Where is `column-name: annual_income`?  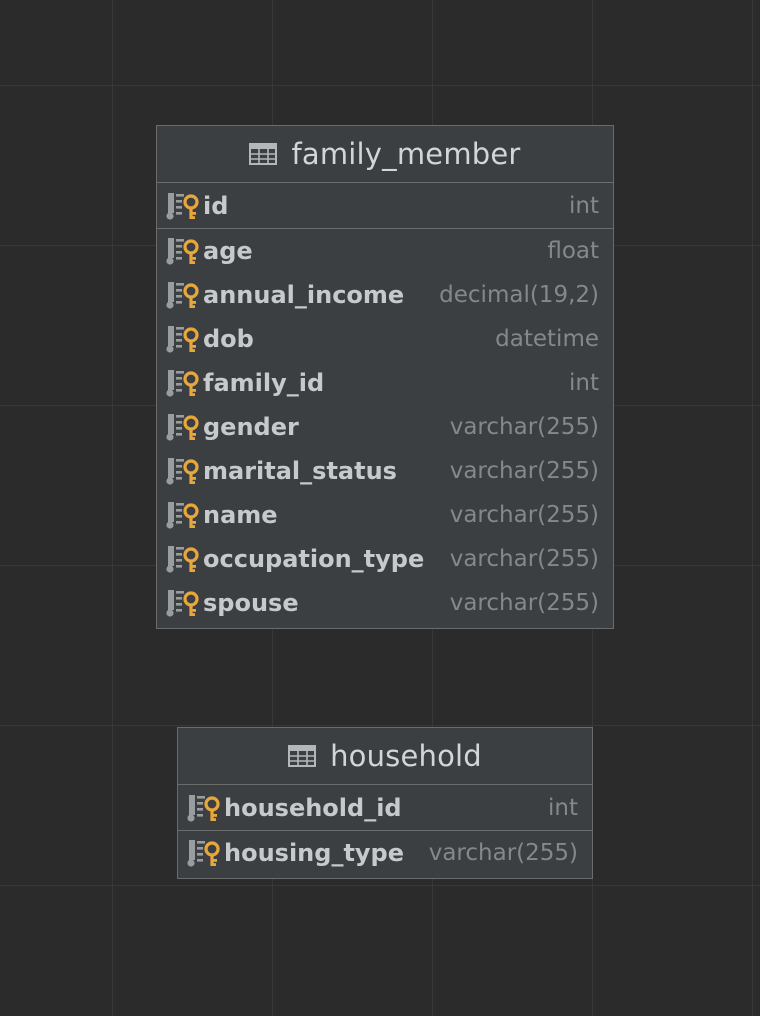 column-name: annual_income is located at coordinates (304, 295).